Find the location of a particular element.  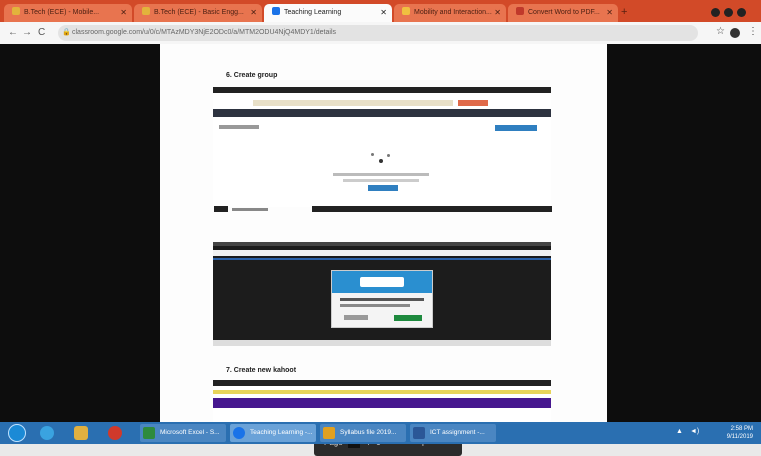

screenshot-taskbar-label is located at coordinates (250, 209).